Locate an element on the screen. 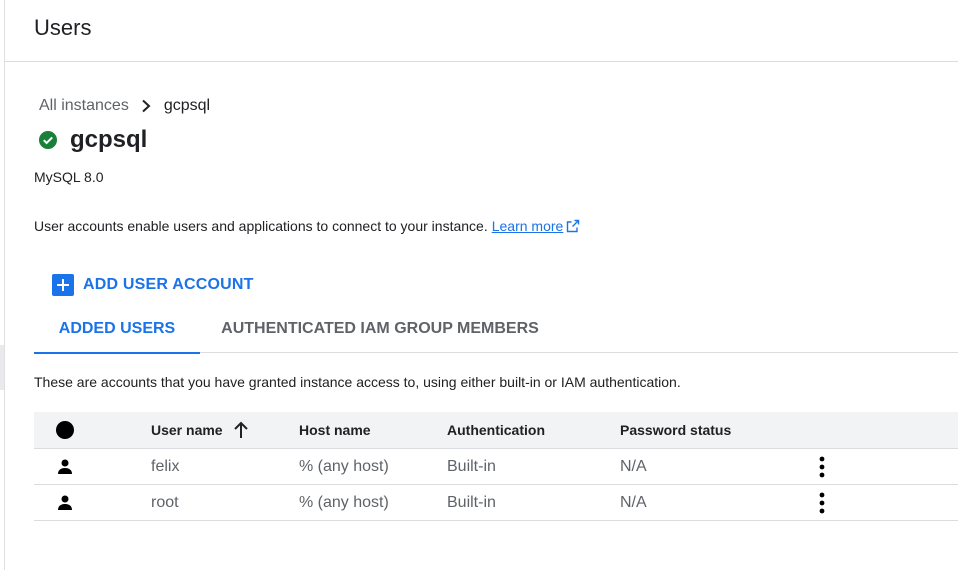  user-name-cell: root is located at coordinates (165, 502).